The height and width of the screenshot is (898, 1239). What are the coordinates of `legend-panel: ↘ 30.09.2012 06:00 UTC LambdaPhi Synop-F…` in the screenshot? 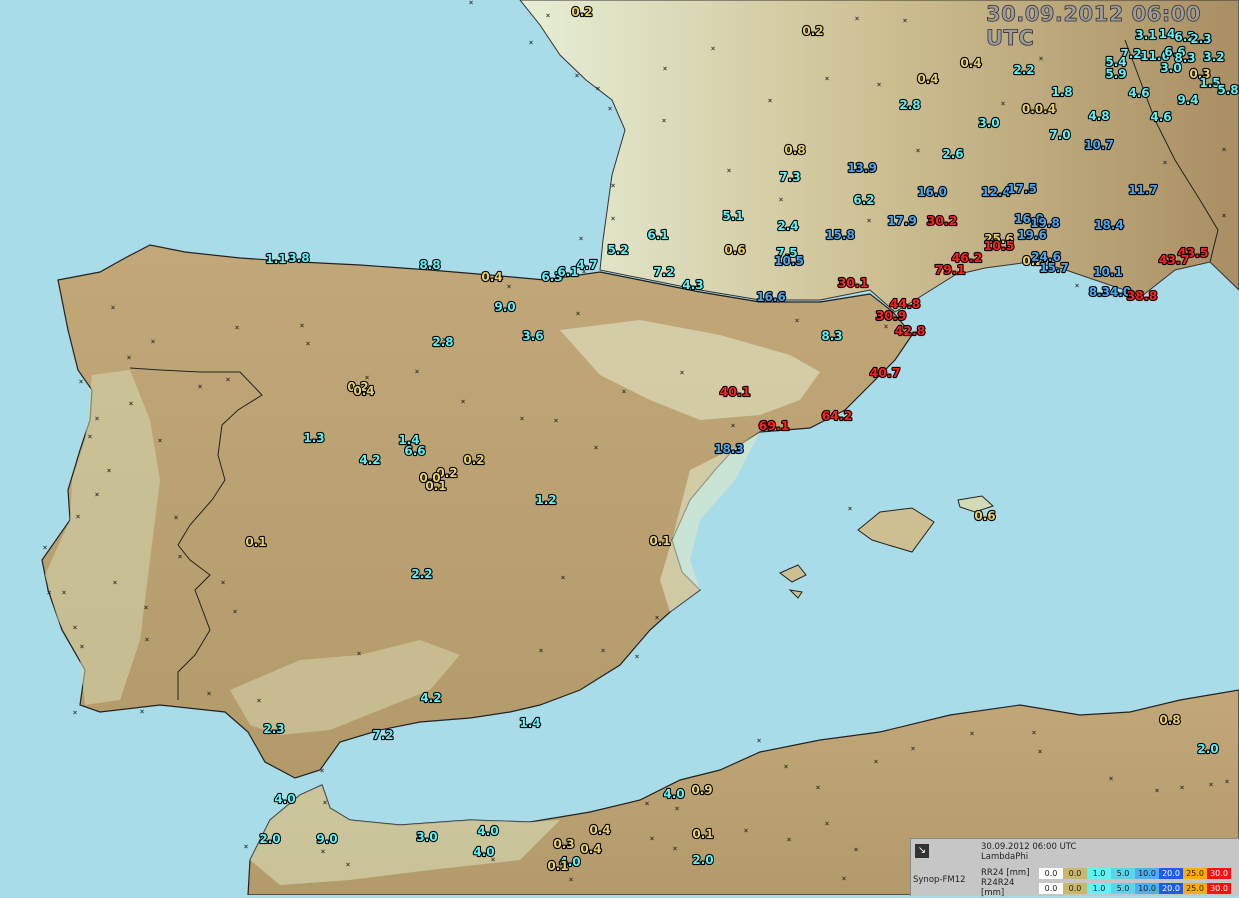 It's located at (1074, 868).